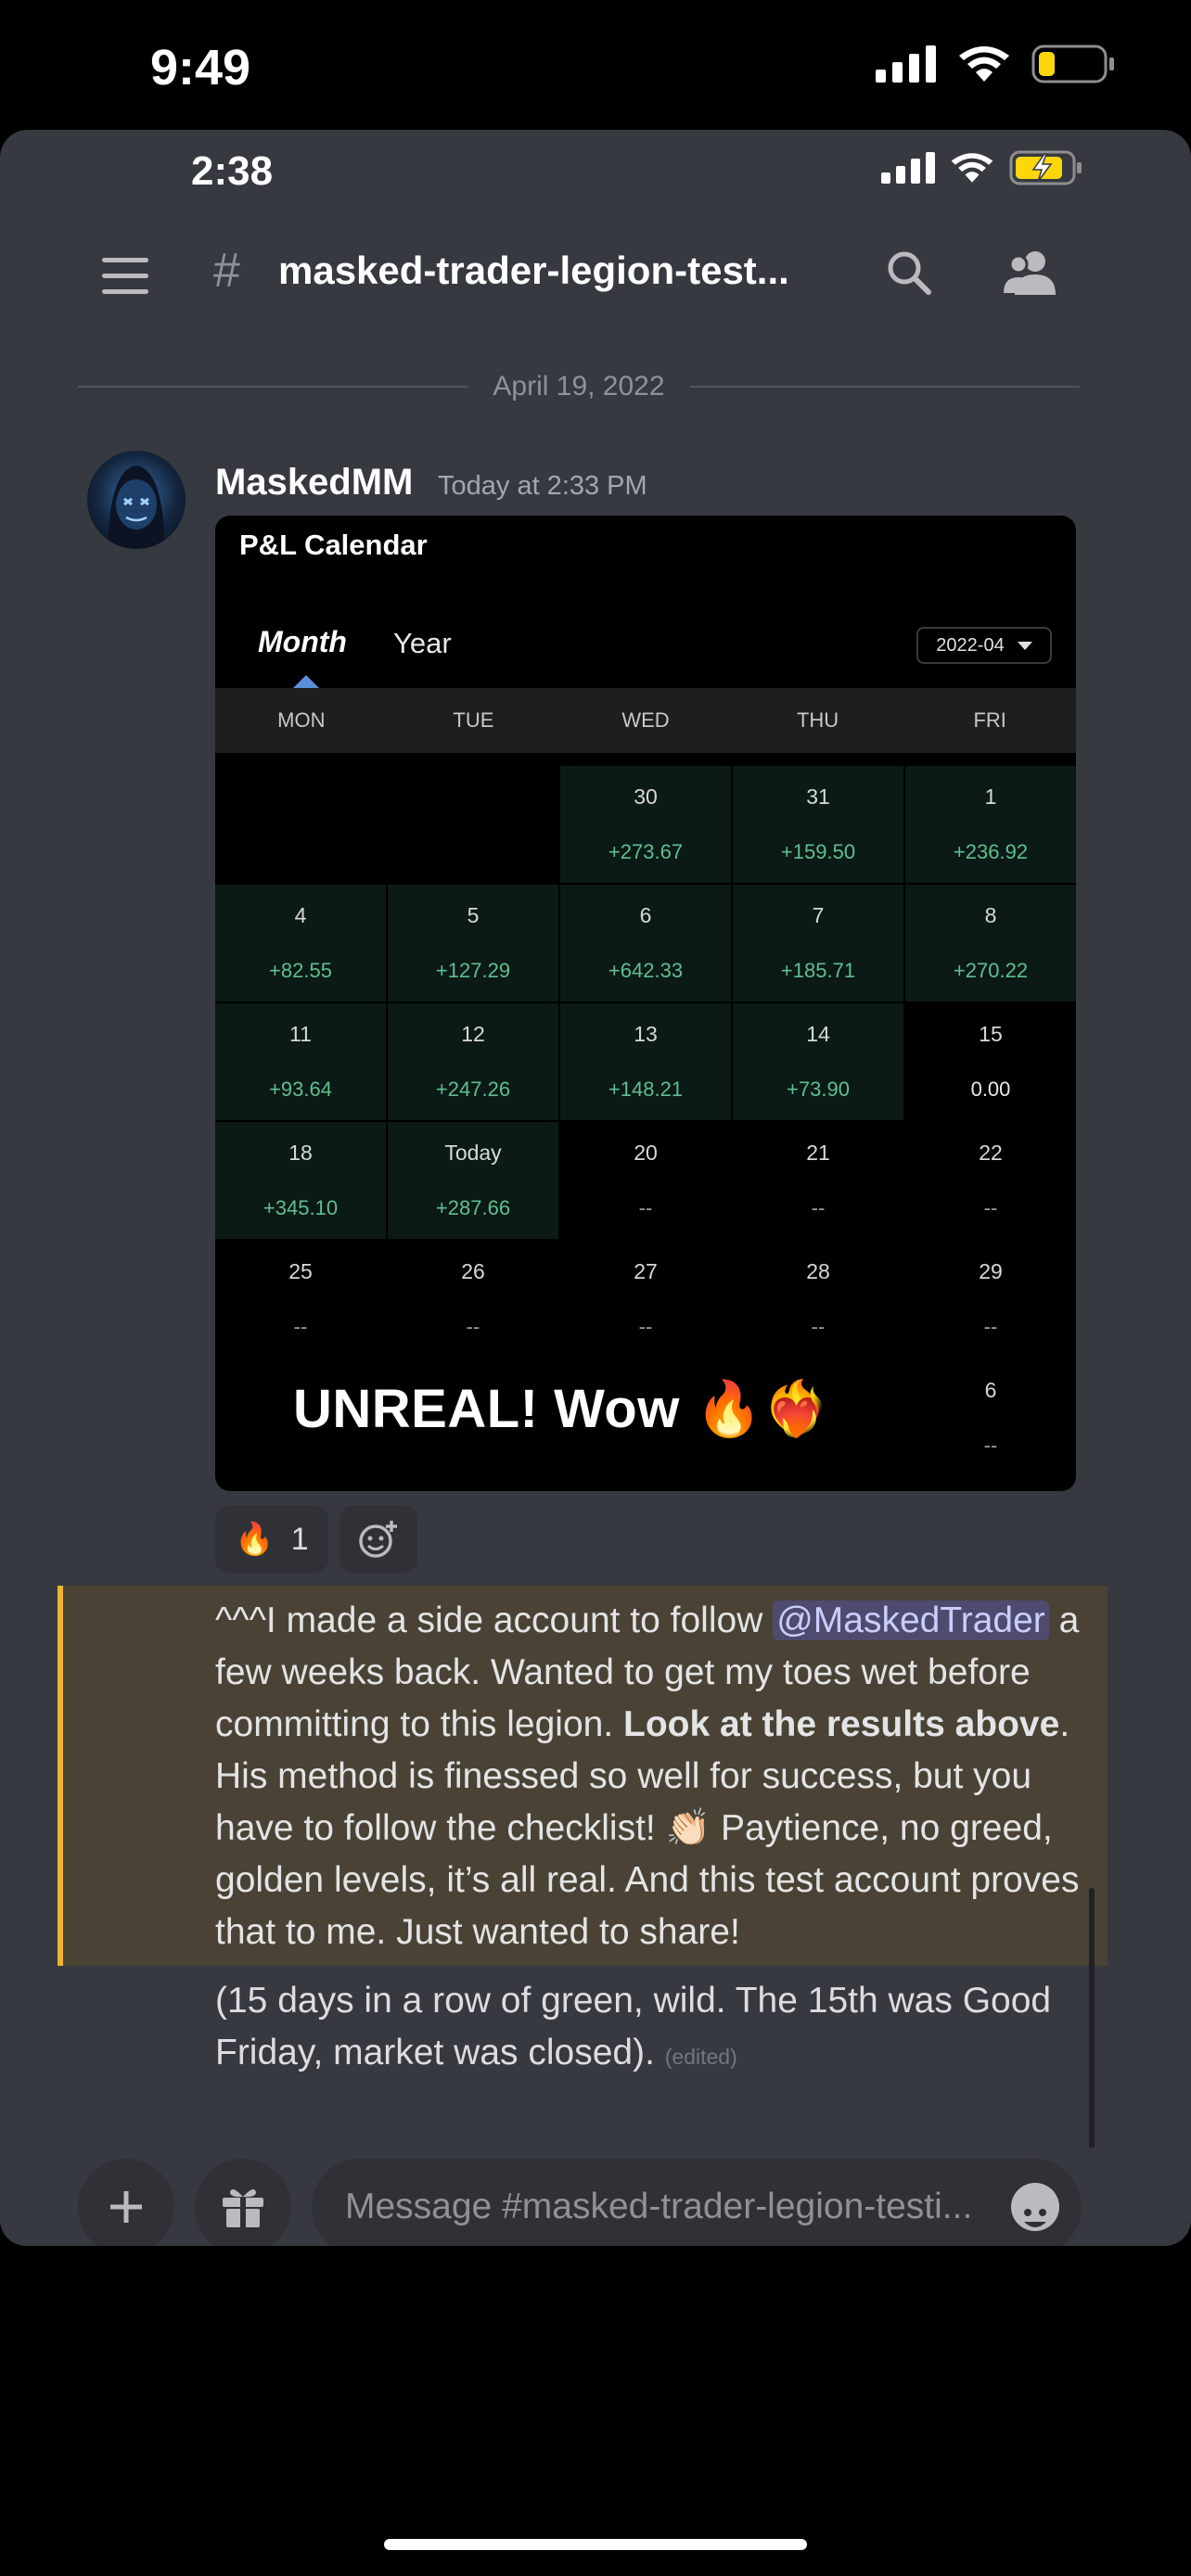  I want to click on calendar-cell: 27 --, so click(645, 1299).